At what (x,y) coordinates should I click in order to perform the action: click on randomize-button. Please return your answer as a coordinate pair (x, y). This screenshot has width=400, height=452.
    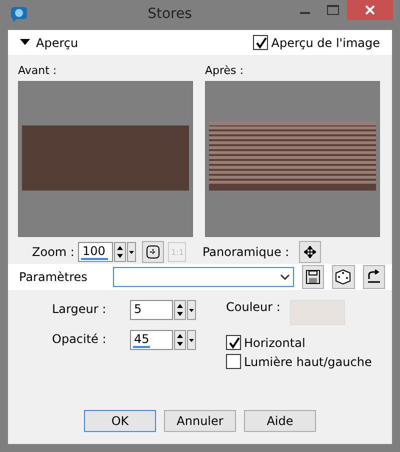
    Looking at the image, I should click on (343, 277).